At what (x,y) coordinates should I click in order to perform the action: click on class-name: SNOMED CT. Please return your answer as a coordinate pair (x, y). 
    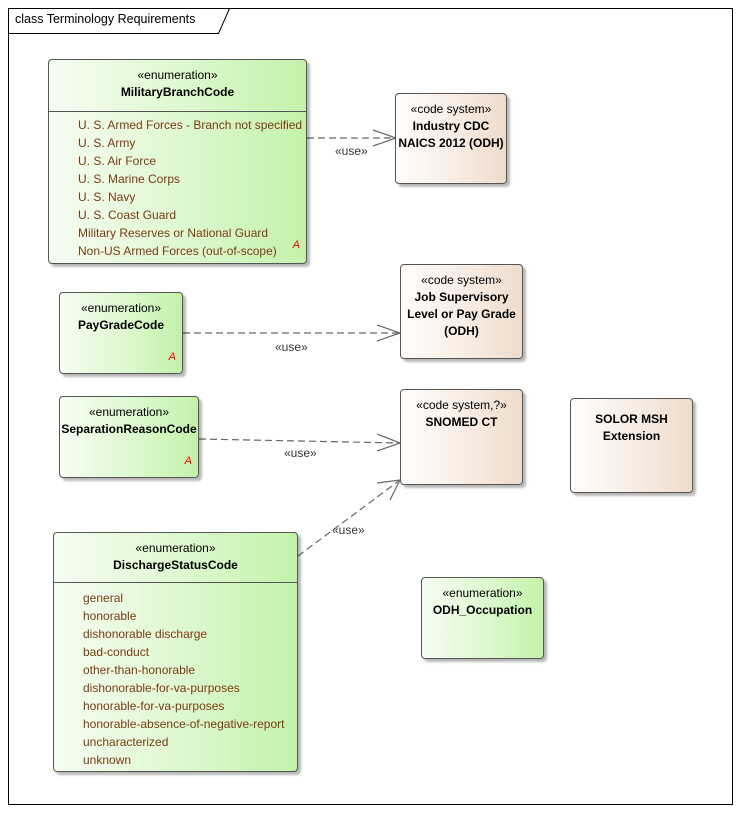
    Looking at the image, I should click on (461, 422).